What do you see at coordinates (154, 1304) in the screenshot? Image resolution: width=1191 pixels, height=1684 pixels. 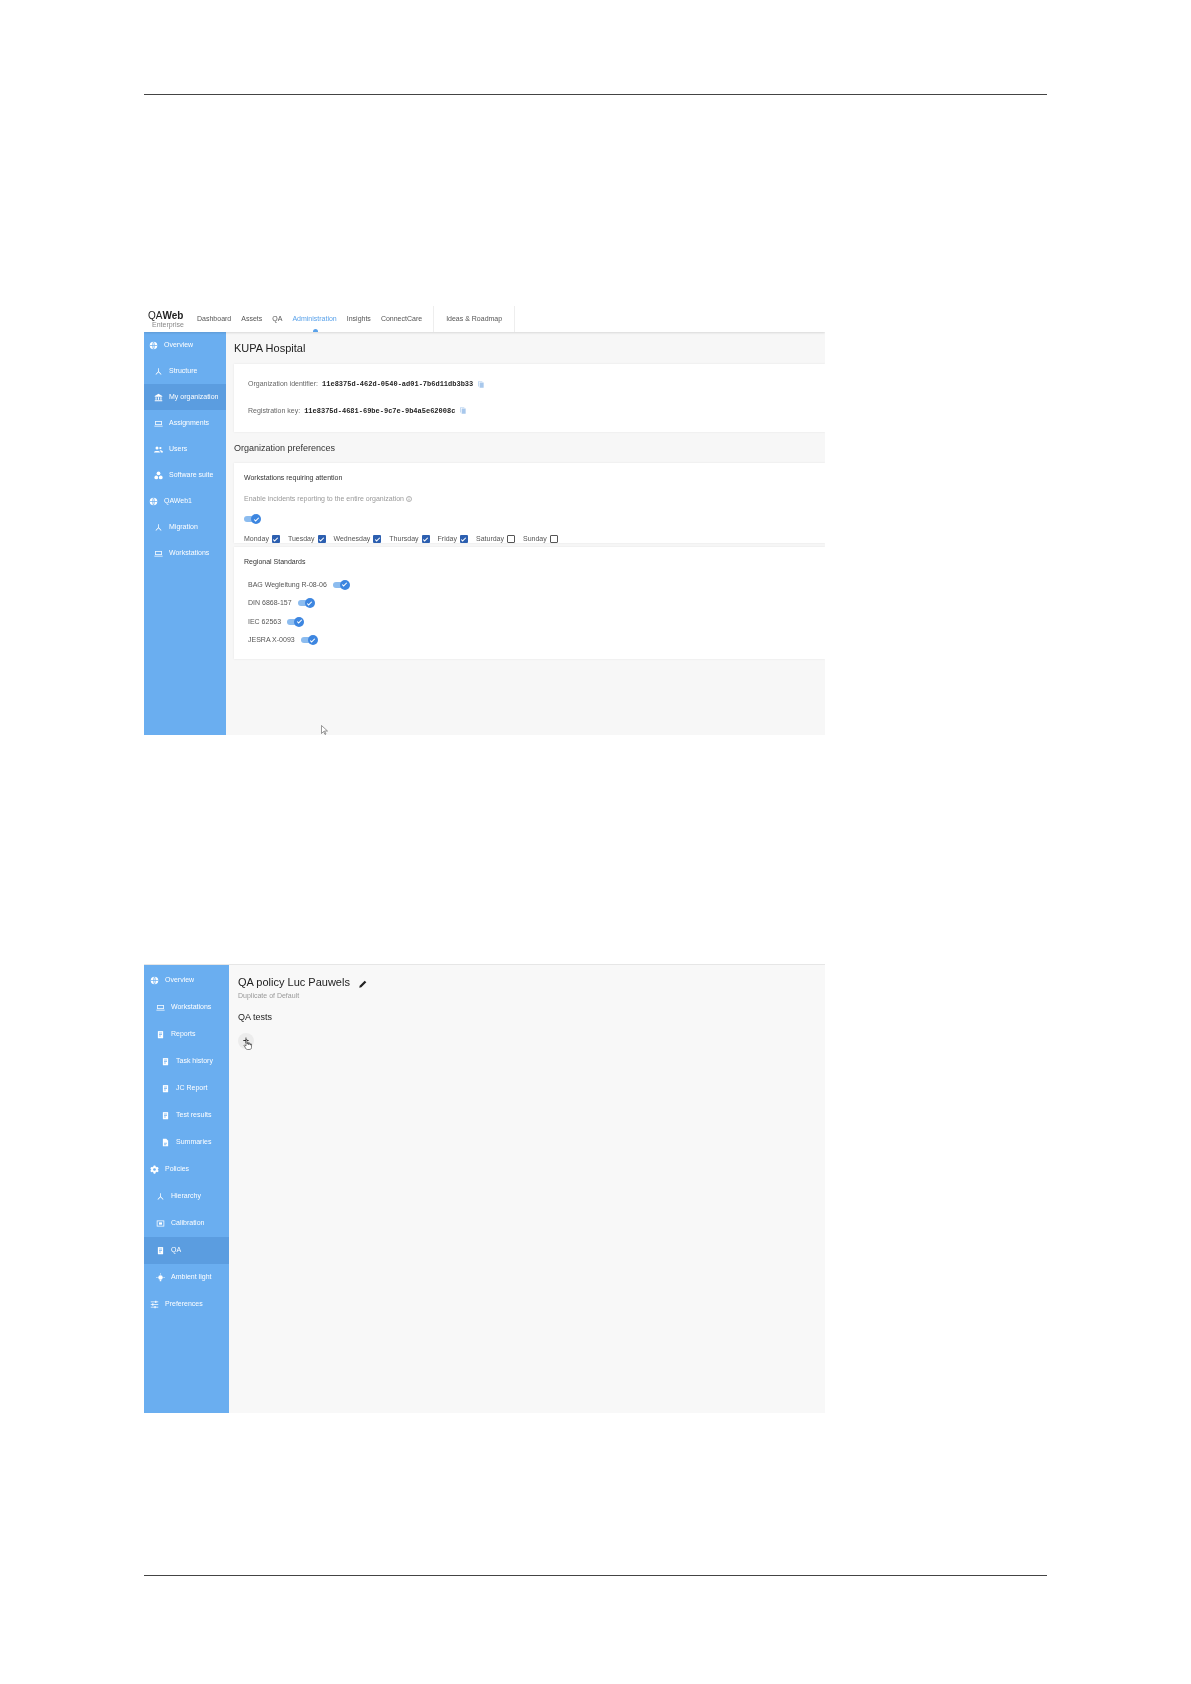 I see `sliders-icon` at bounding box center [154, 1304].